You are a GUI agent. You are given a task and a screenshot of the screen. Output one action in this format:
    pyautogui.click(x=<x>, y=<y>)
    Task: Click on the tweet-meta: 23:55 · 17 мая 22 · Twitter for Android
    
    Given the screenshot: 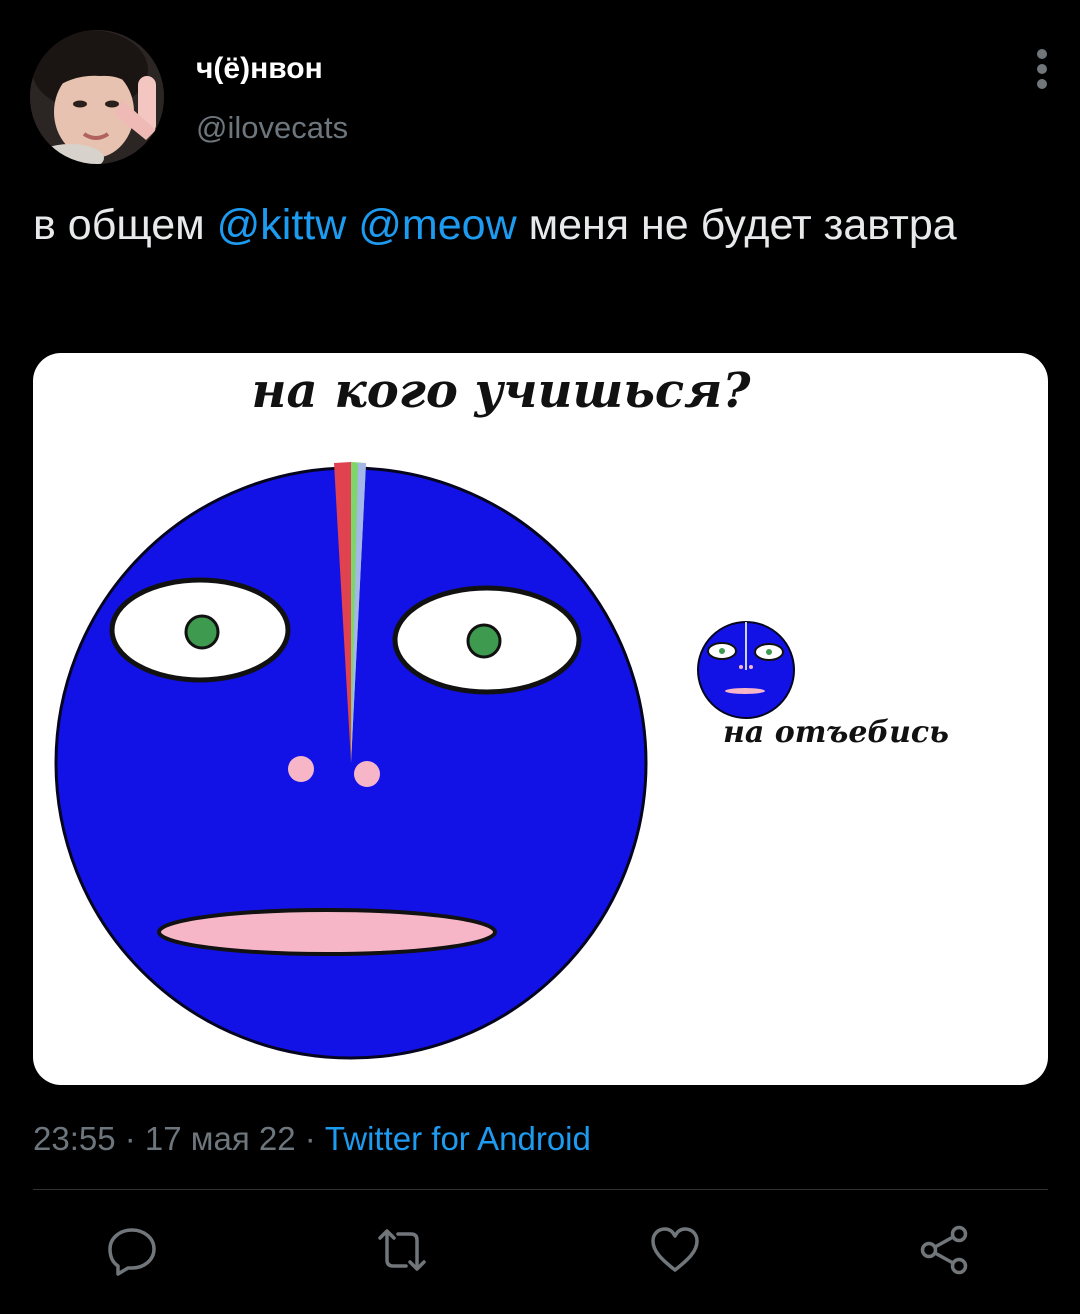 What is the action you would take?
    pyautogui.click(x=312, y=1139)
    